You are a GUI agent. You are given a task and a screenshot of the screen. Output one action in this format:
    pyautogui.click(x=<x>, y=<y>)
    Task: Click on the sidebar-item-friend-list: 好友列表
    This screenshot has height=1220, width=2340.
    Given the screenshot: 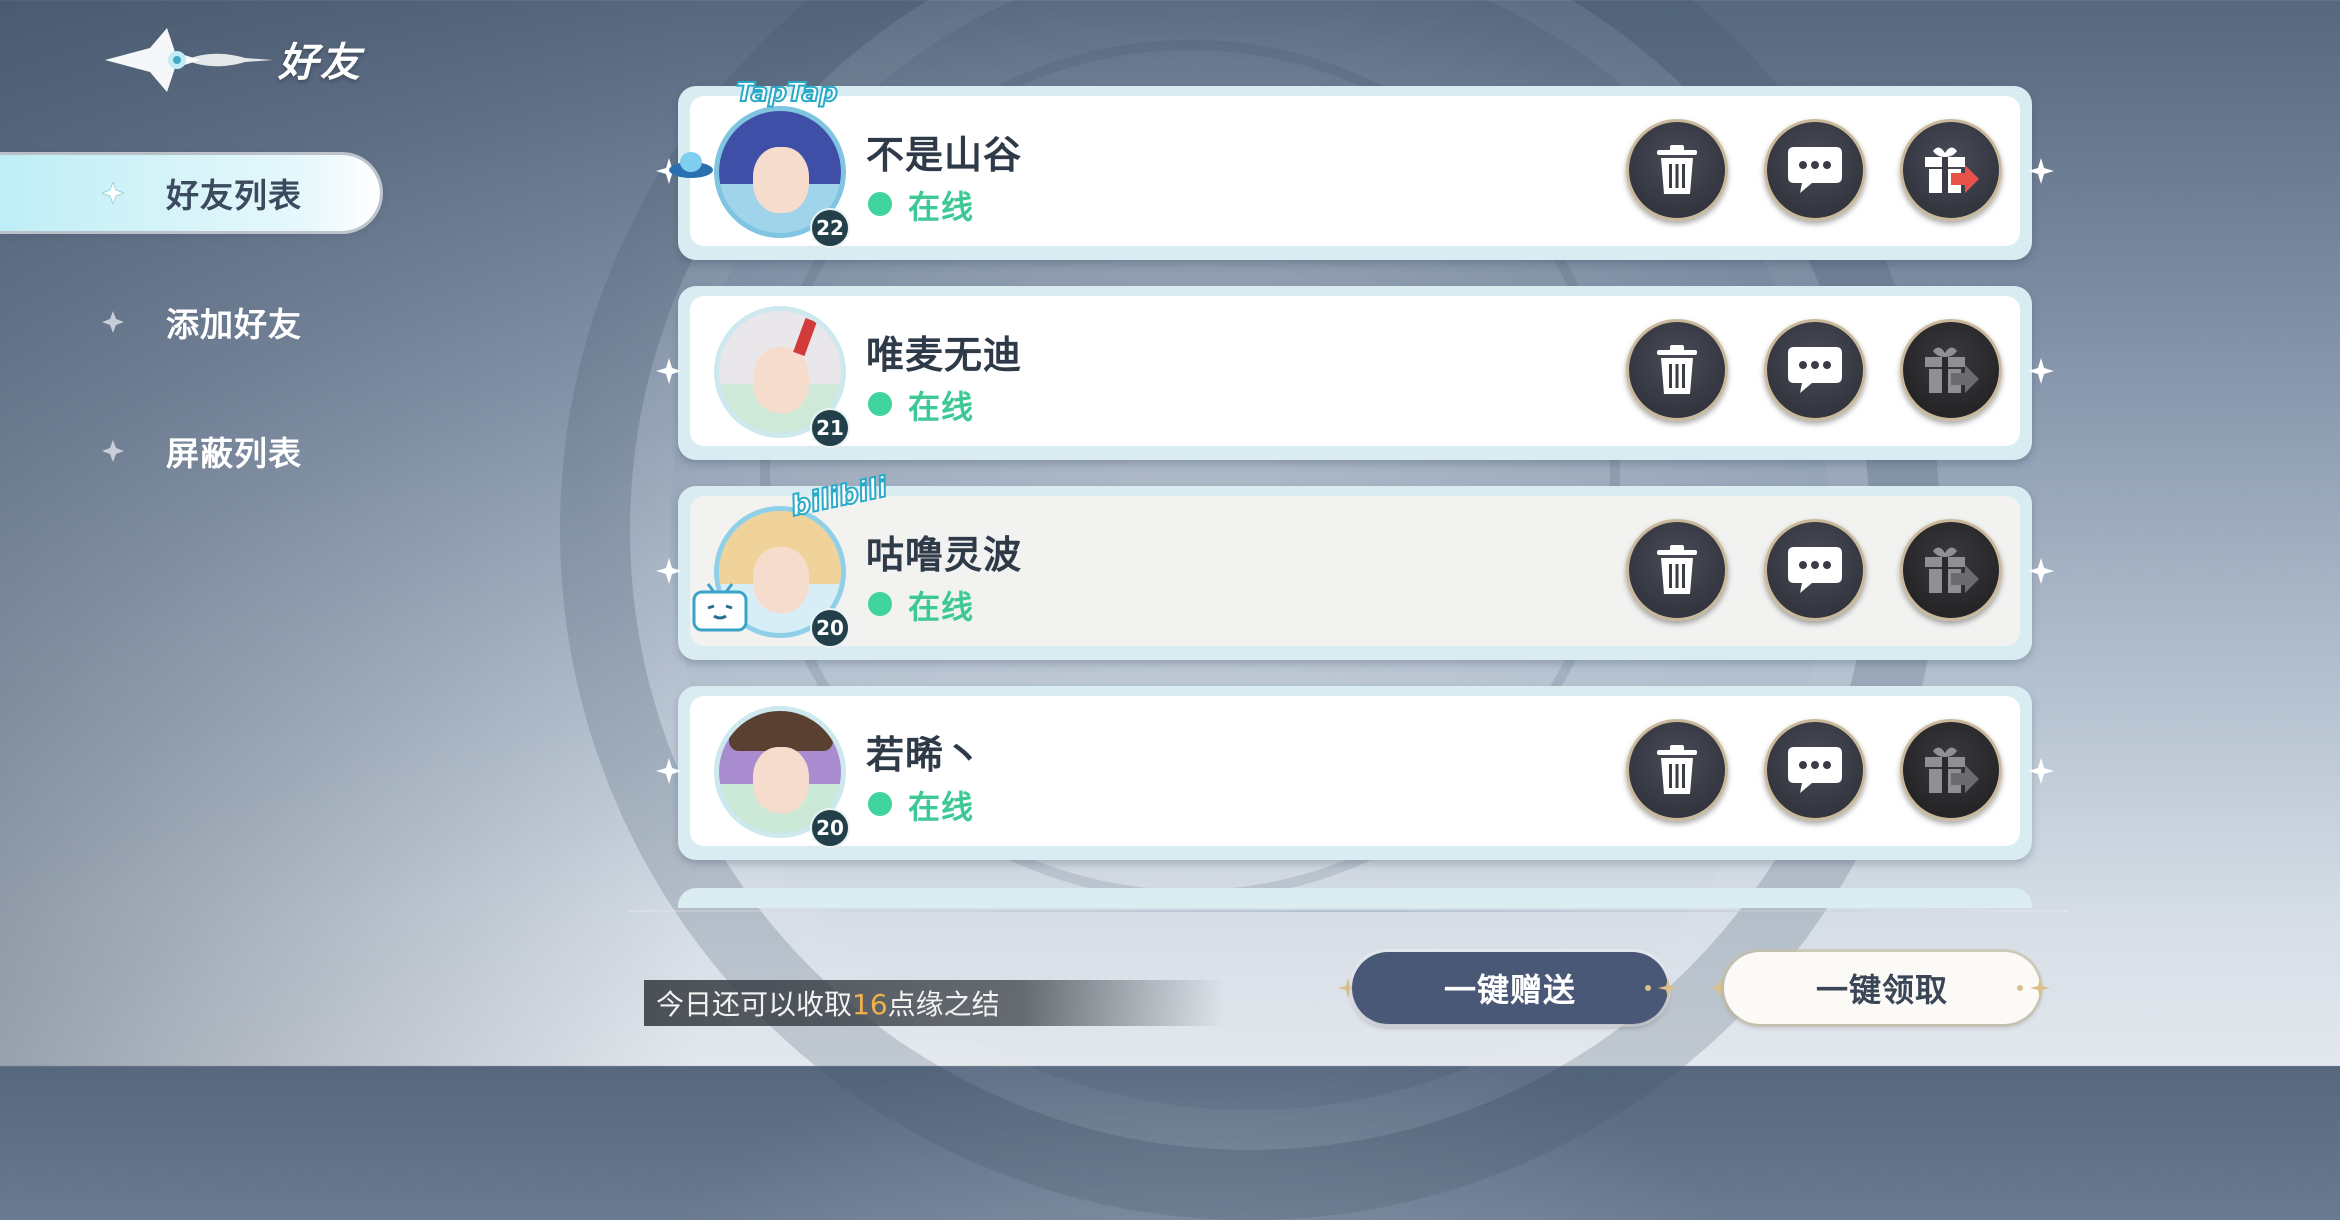 What is the action you would take?
    pyautogui.click(x=190, y=193)
    